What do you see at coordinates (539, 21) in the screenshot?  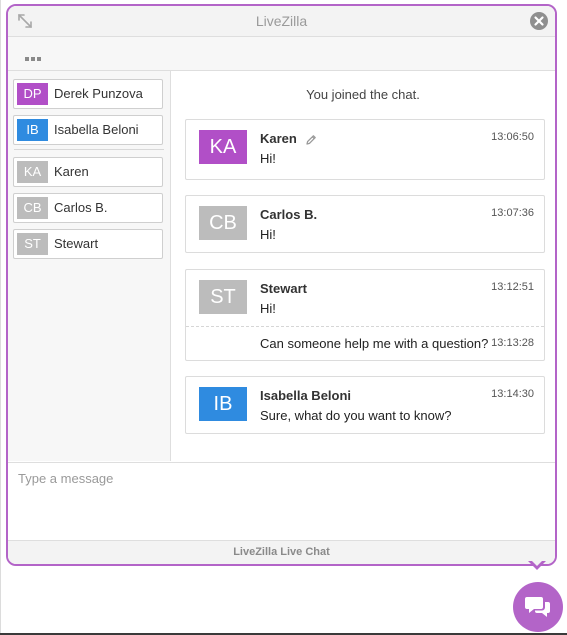 I see `close-icon` at bounding box center [539, 21].